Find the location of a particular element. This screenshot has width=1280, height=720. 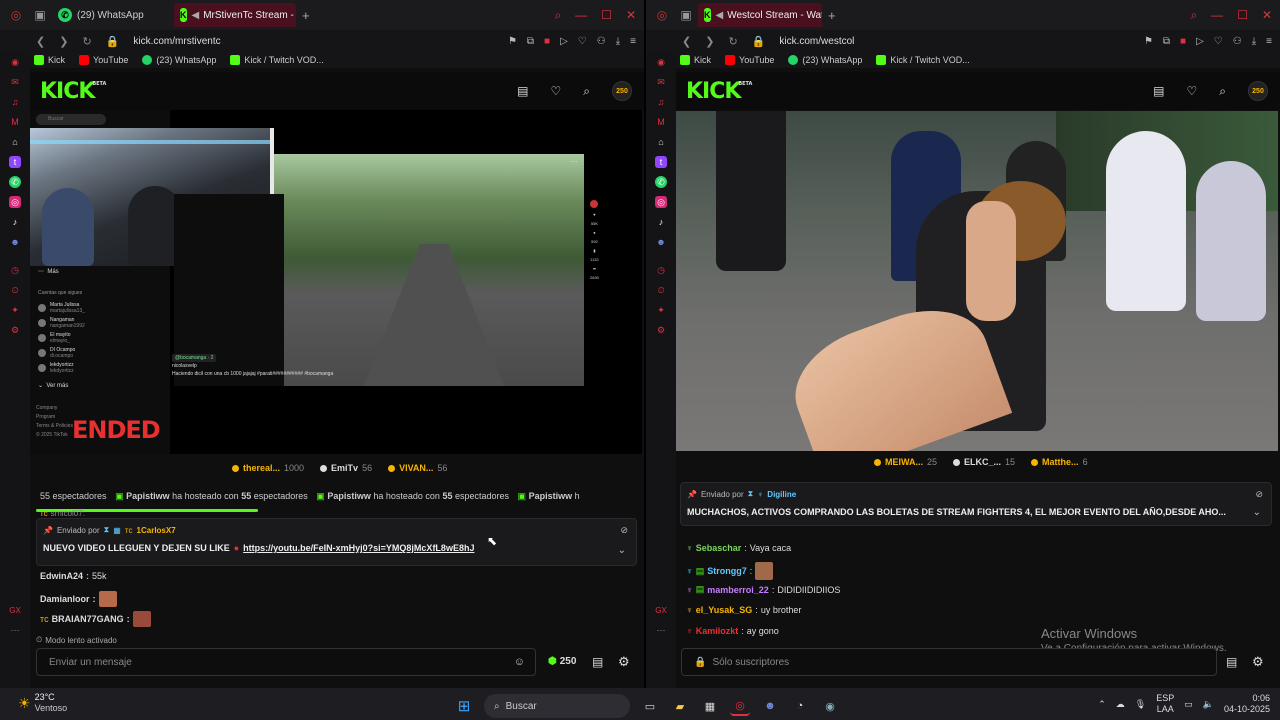

see-more-link: ⌄ Ver más is located at coordinates (53, 385).